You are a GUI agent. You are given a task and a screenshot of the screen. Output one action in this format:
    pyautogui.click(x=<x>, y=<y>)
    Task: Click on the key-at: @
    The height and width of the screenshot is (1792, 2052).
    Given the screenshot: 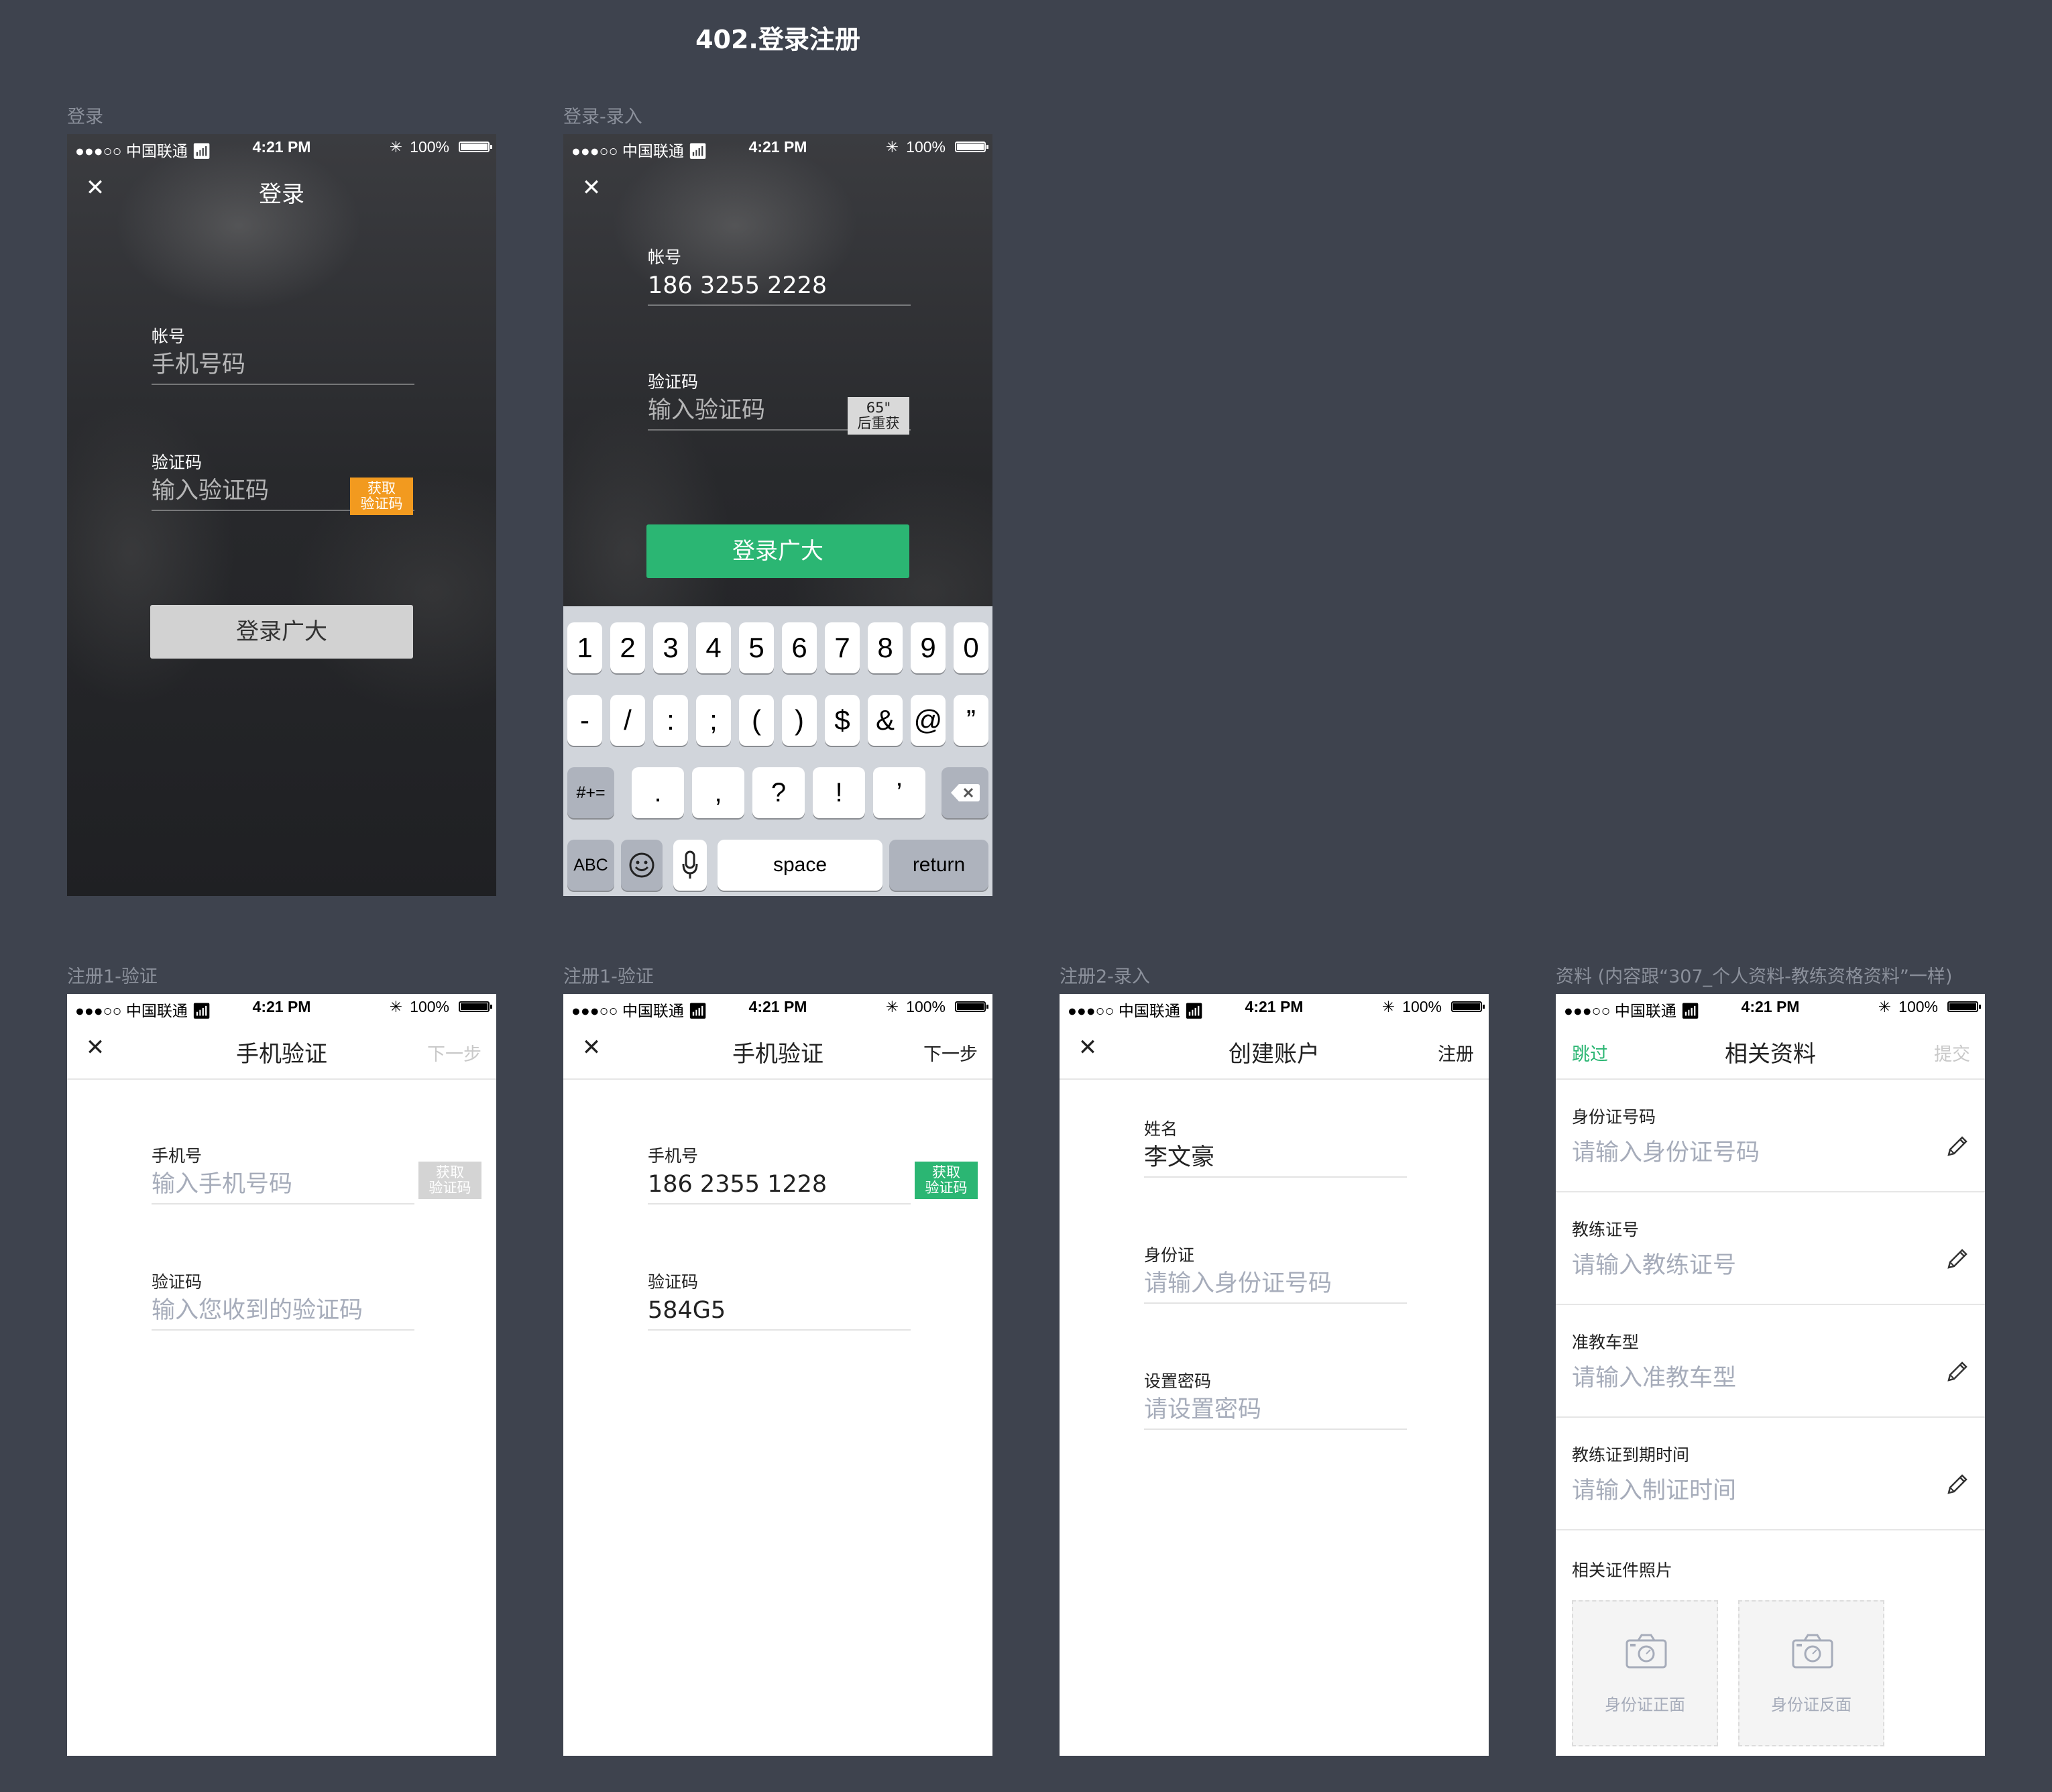 What is the action you would take?
    pyautogui.click(x=928, y=720)
    